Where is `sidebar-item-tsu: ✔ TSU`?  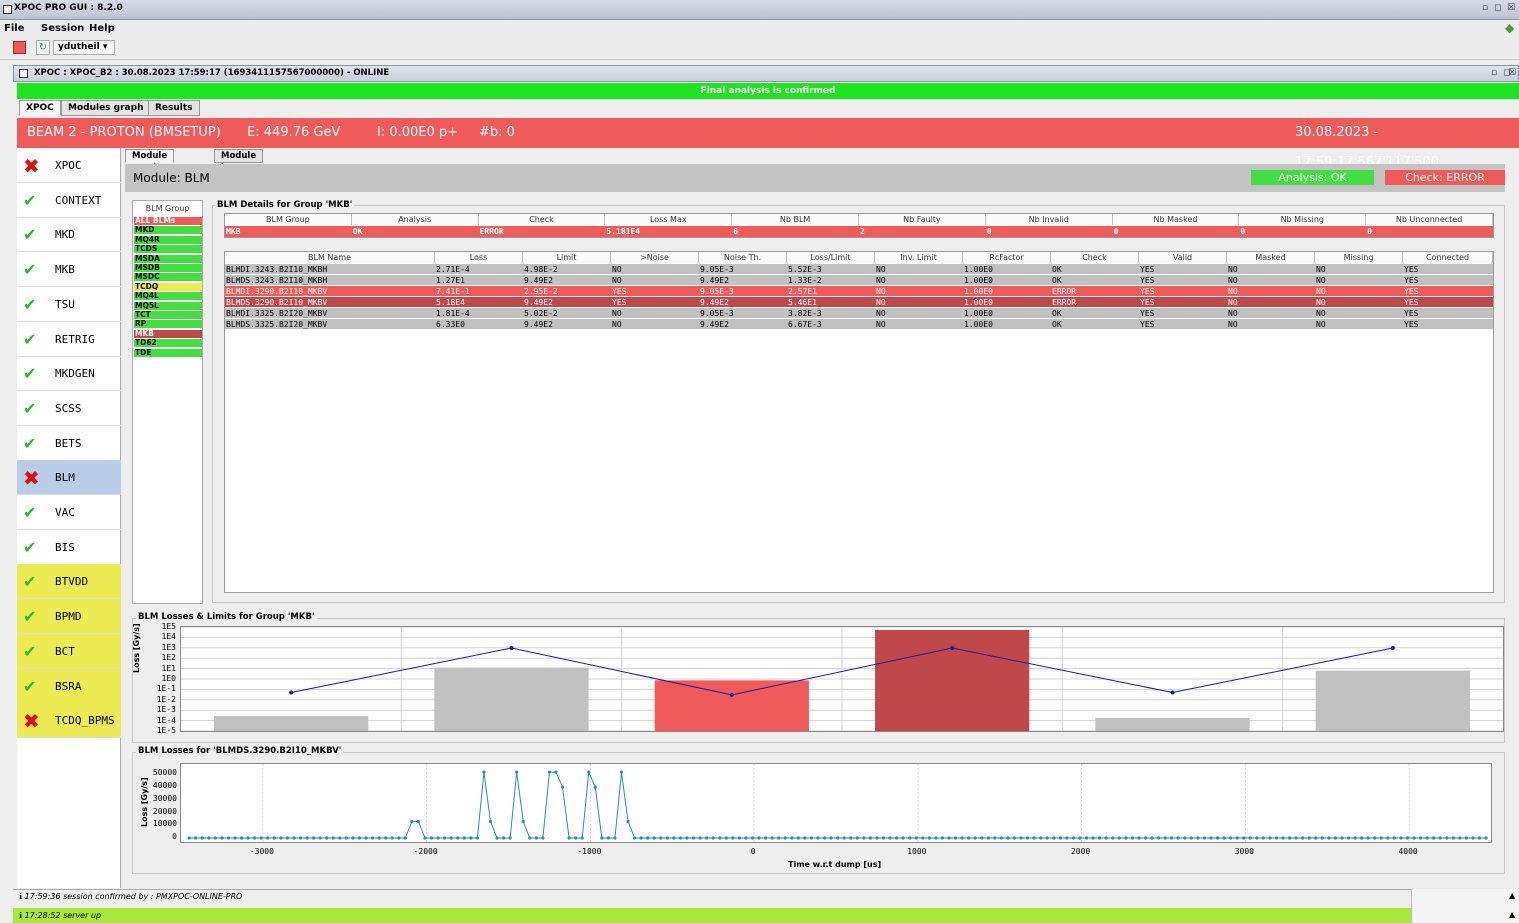 sidebar-item-tsu: ✔ TSU is located at coordinates (69, 304).